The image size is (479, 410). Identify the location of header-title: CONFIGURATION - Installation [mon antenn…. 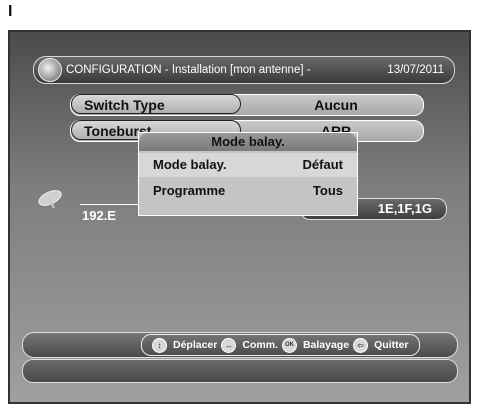
(188, 70).